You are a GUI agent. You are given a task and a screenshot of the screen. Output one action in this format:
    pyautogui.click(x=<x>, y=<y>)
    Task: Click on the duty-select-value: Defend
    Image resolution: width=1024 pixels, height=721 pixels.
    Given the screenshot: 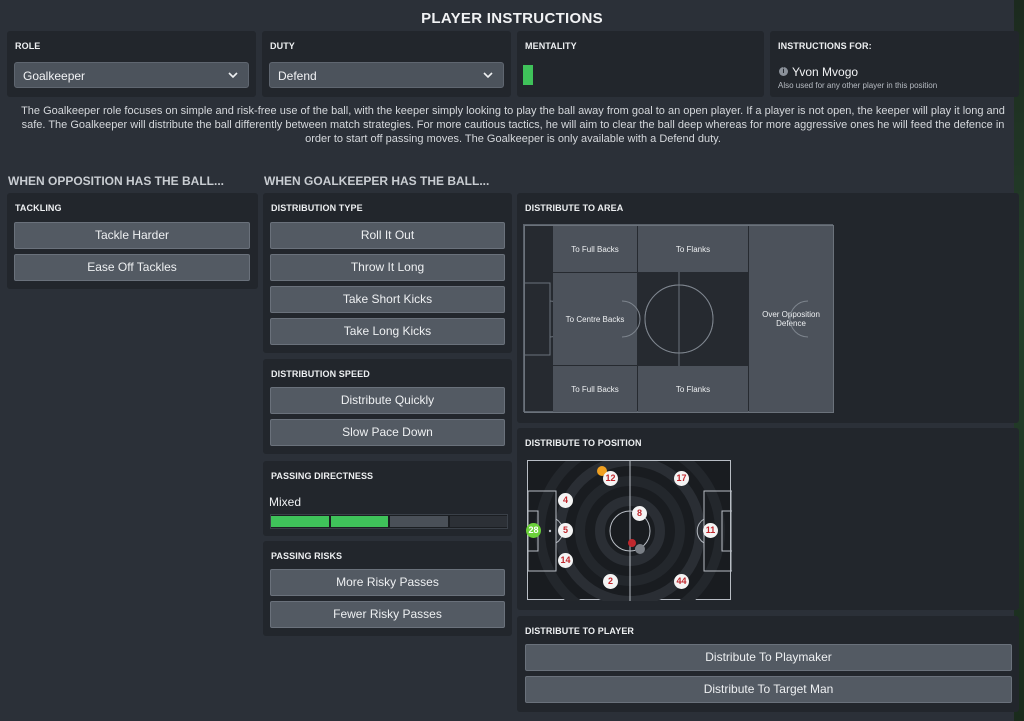 What is the action you would take?
    pyautogui.click(x=297, y=76)
    